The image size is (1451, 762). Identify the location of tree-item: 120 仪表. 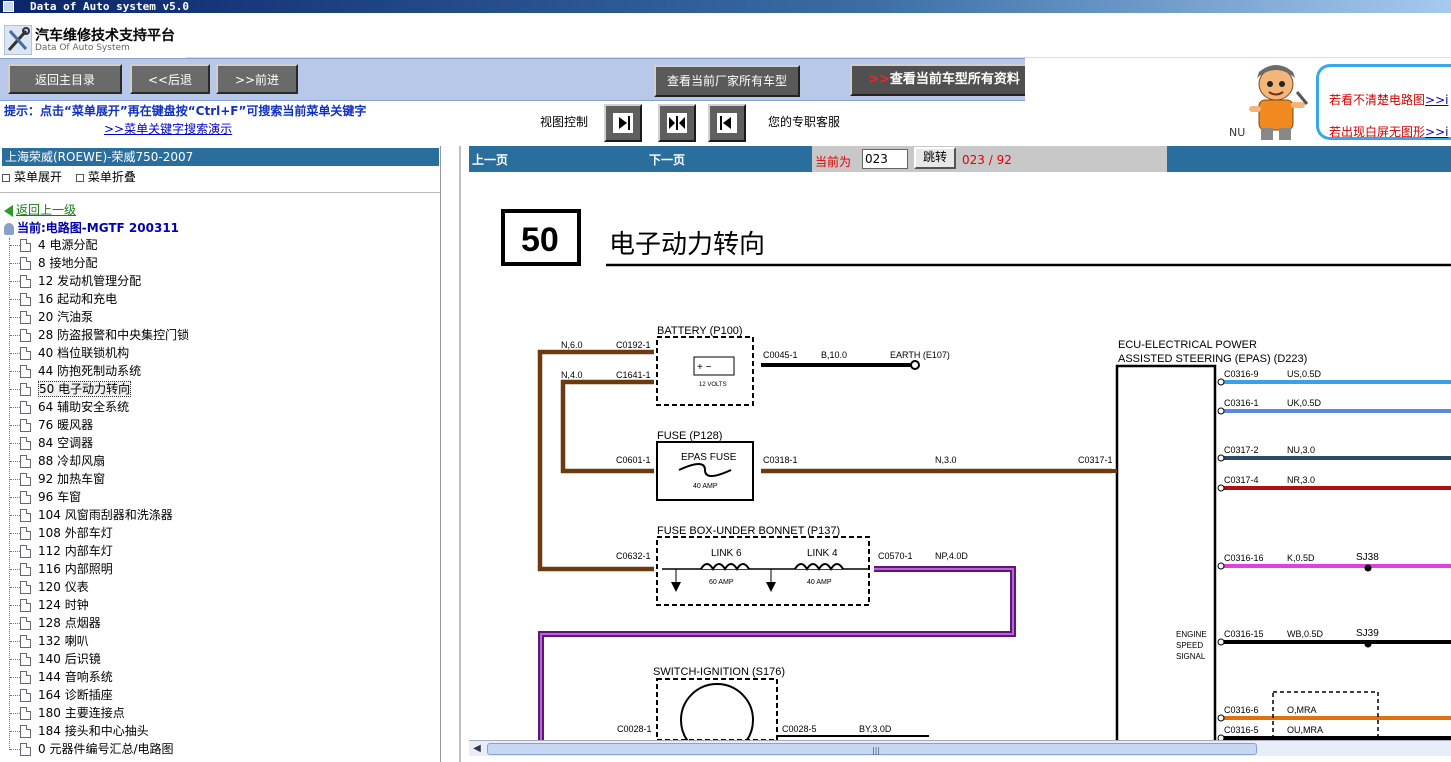
(218, 587).